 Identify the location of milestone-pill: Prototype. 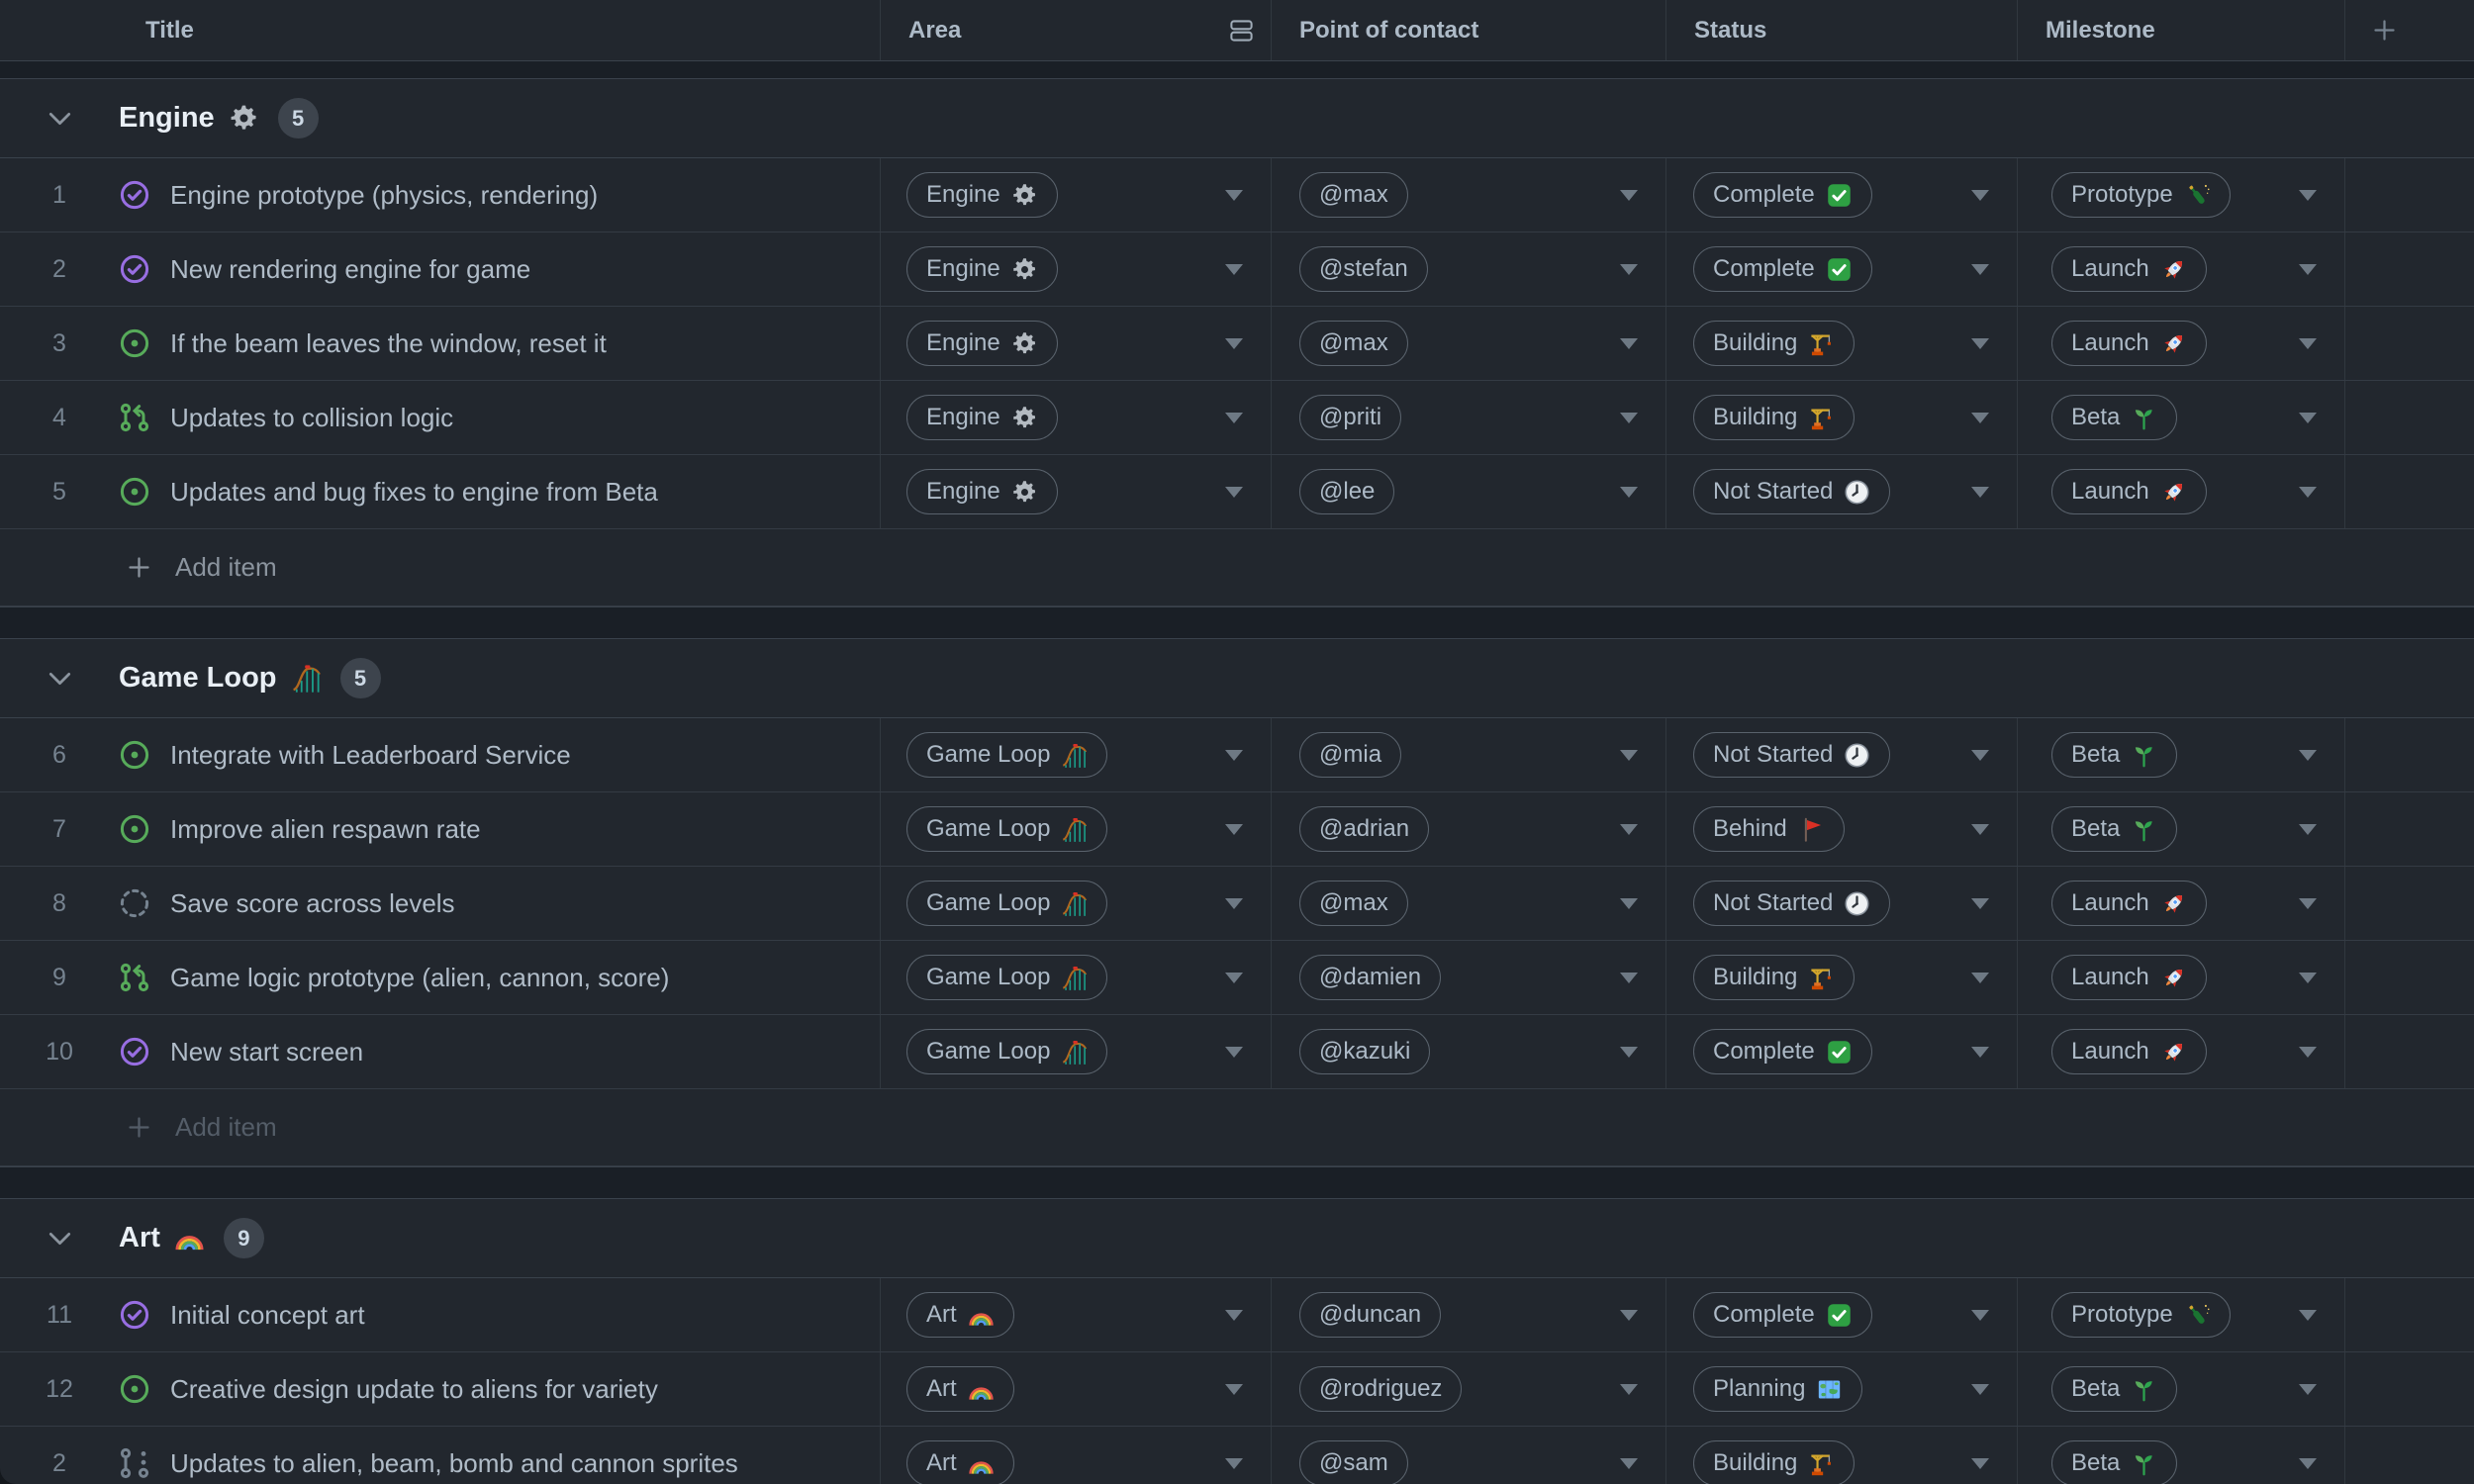
(2141, 195).